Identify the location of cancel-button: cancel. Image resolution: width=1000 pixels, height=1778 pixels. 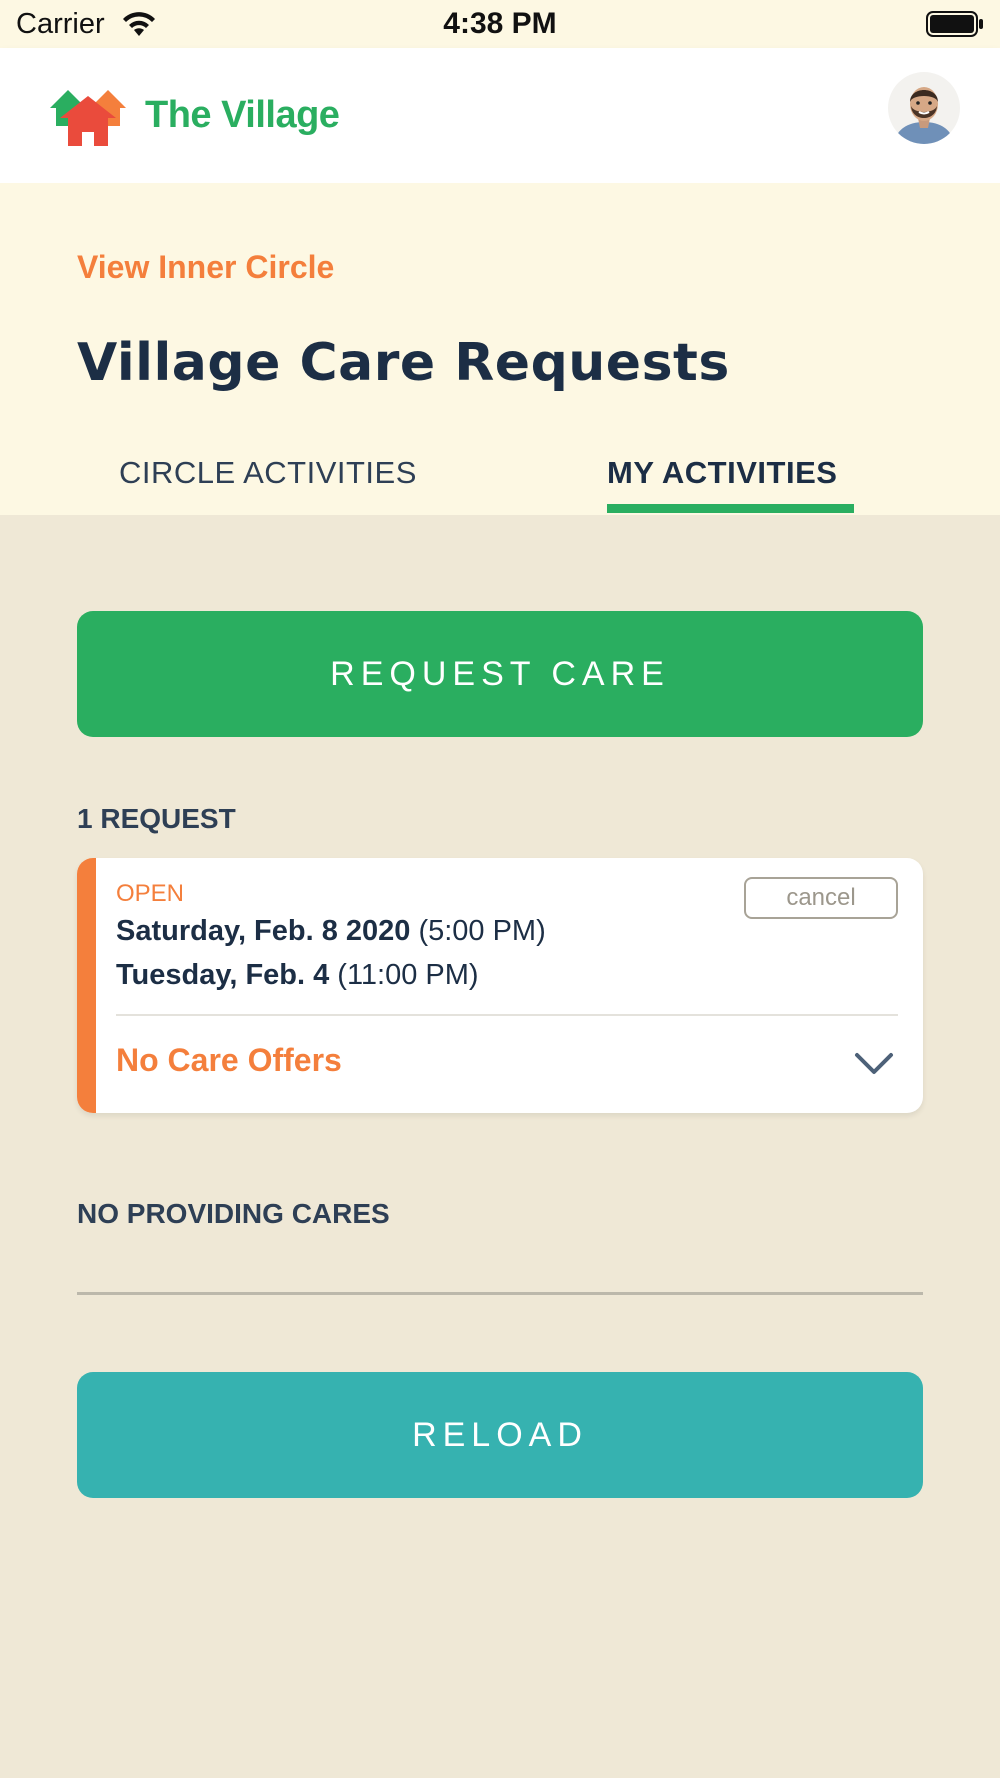
(821, 898).